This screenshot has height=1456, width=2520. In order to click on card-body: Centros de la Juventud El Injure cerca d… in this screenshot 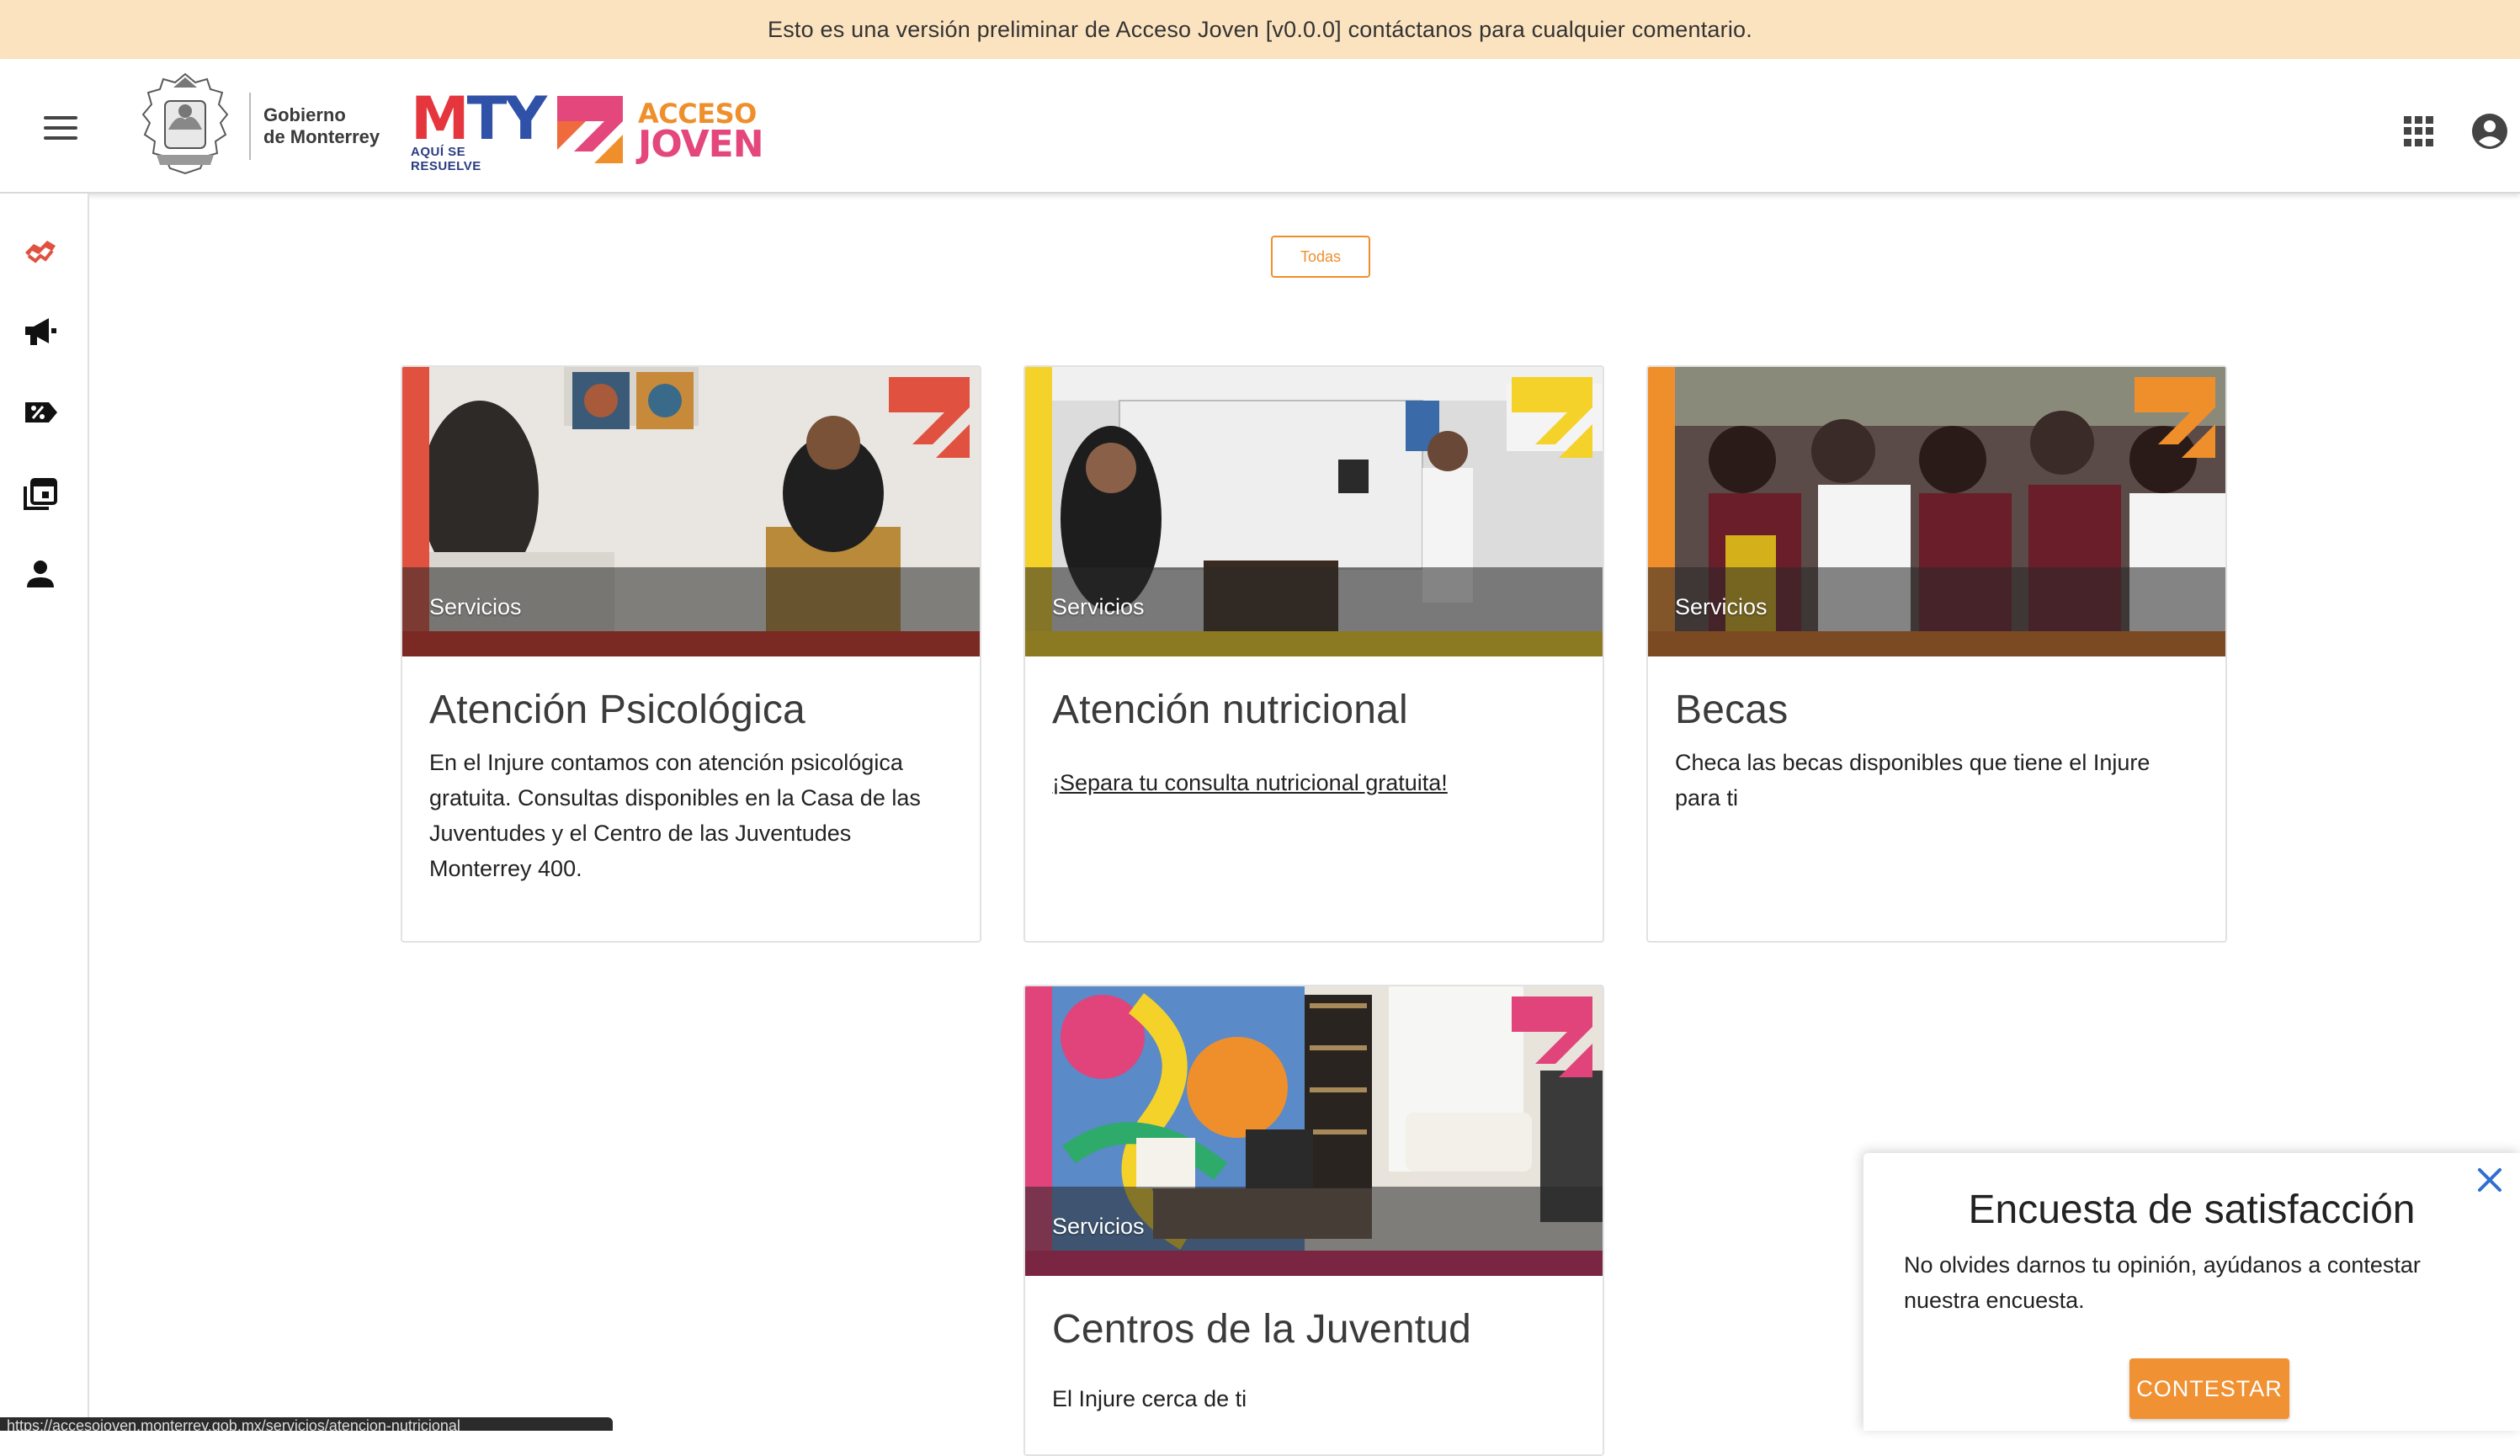, I will do `click(1314, 1359)`.